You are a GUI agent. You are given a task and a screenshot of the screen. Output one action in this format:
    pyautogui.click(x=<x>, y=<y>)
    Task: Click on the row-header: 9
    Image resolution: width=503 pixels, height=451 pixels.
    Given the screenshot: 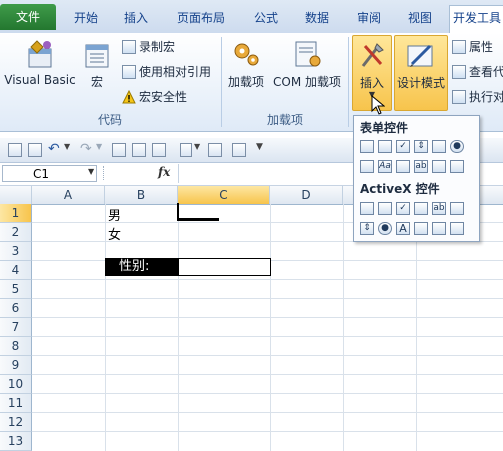 What is the action you would take?
    pyautogui.click(x=16, y=365)
    